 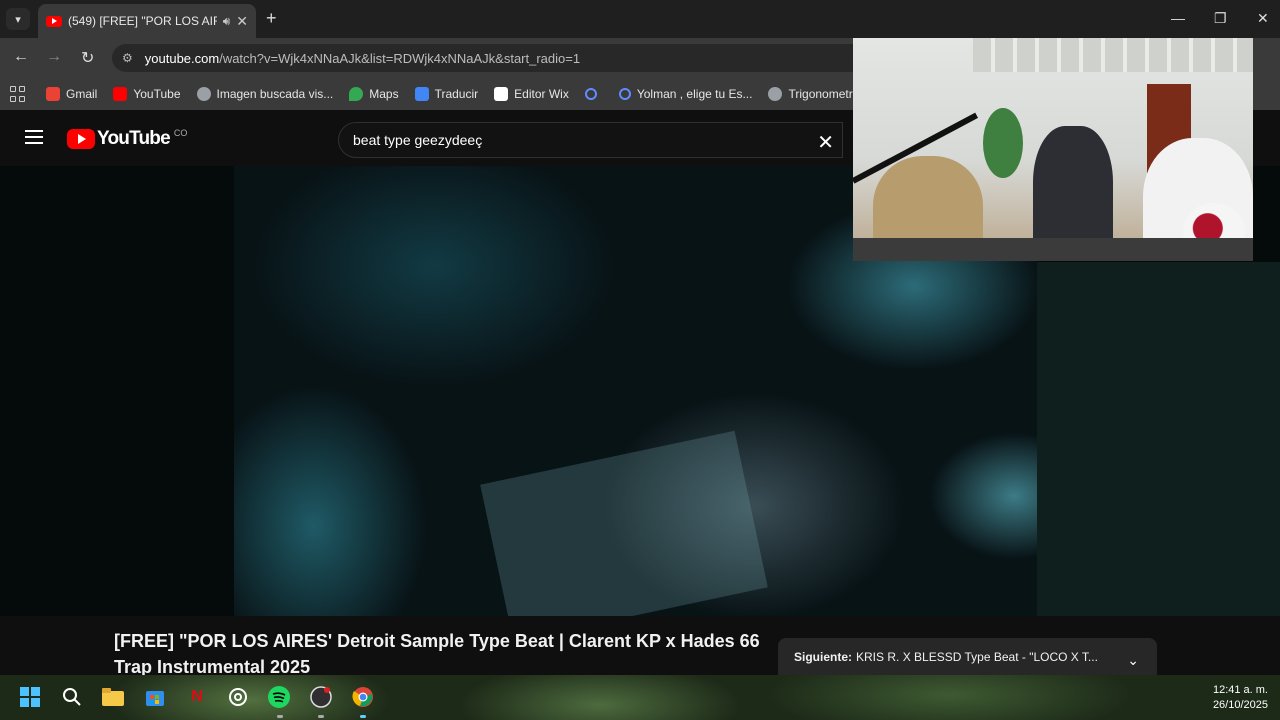 I want to click on gmail-icon, so click(x=53, y=94).